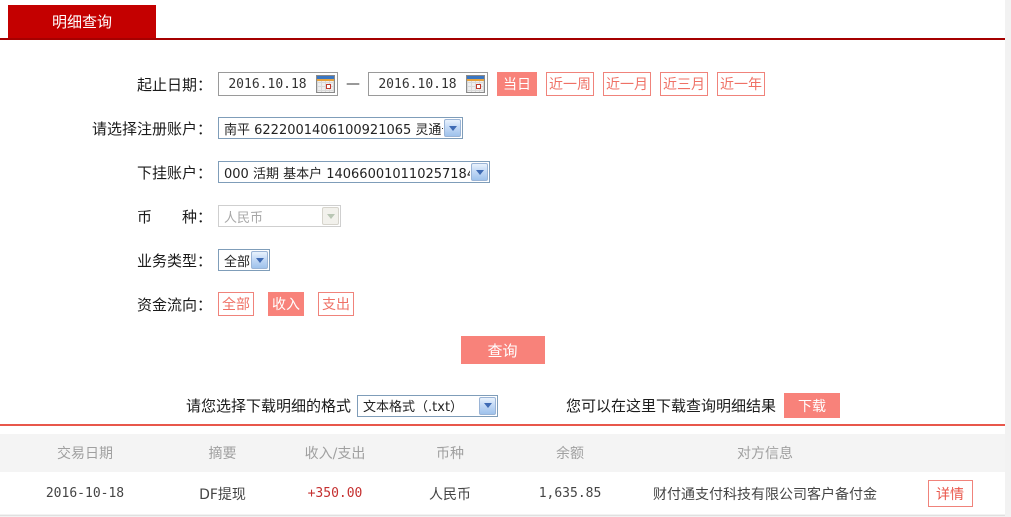 The image size is (1011, 517). I want to click on col-header-date: 交易日期, so click(85, 454).